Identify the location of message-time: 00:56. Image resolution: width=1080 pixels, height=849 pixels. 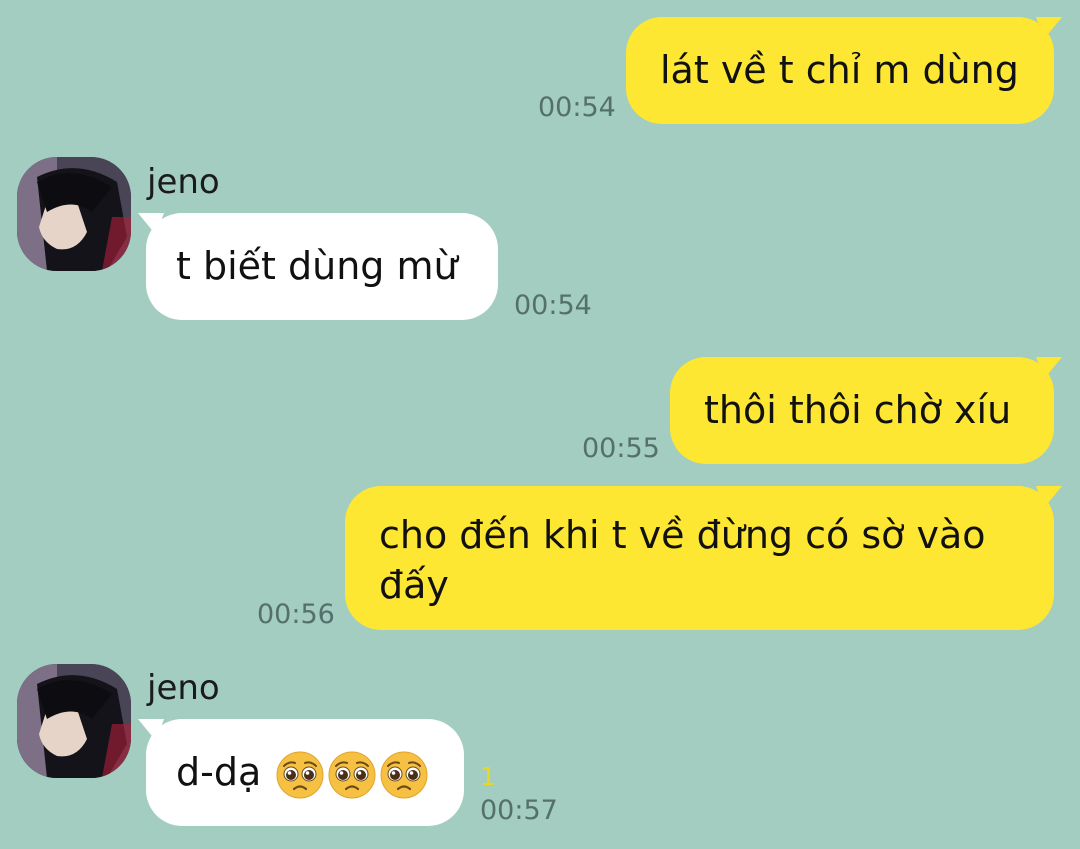
(296, 614).